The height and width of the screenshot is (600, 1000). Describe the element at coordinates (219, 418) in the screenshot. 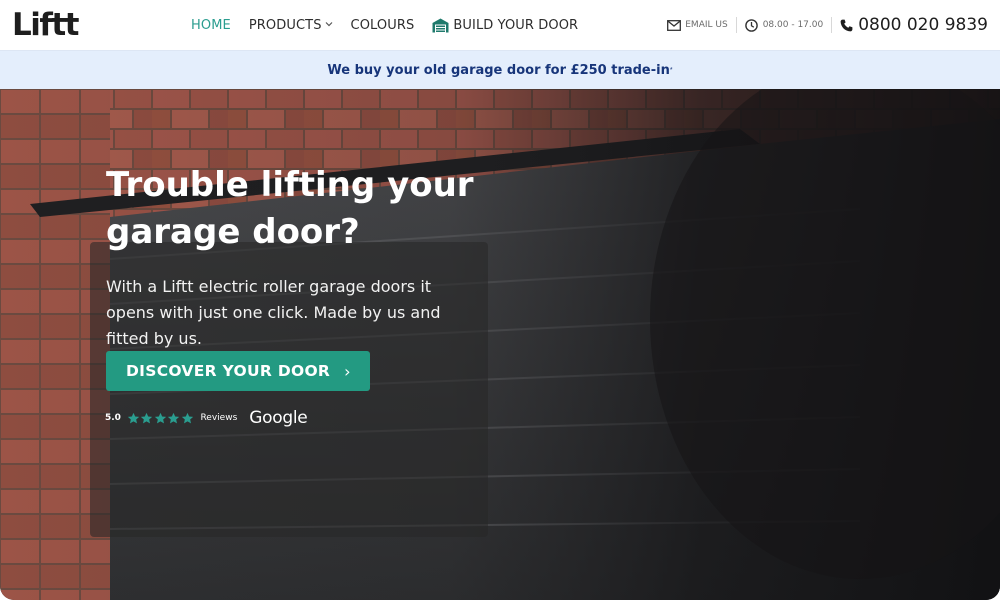

I see `reviews-label: Reviews` at that location.